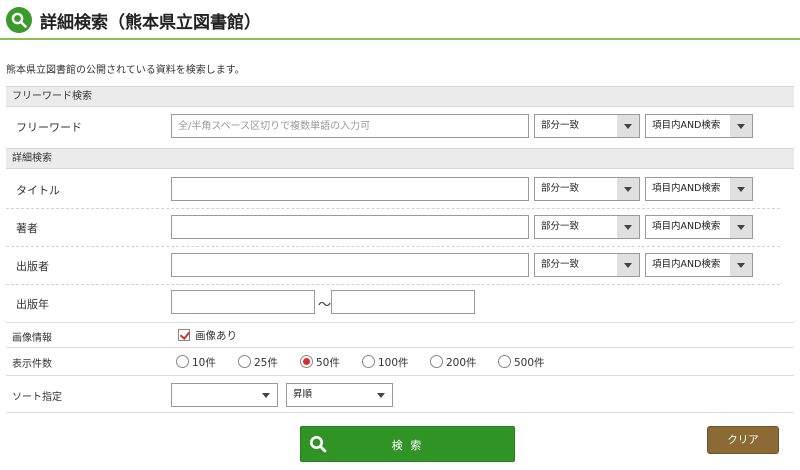 Image resolution: width=800 pixels, height=470 pixels. Describe the element at coordinates (243, 302) in the screenshot. I see `pubyear-from-input` at that location.